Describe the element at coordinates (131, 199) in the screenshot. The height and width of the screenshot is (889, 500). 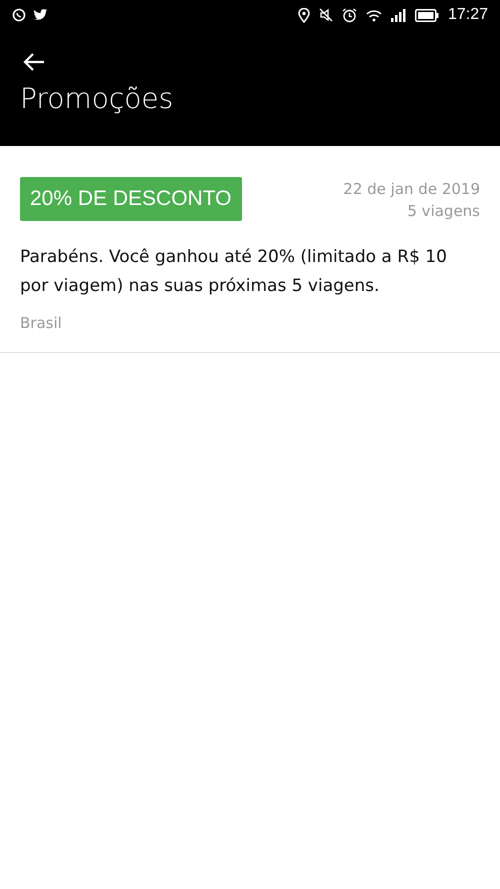
I see `discount-badge: 20% DE DESCONTO` at that location.